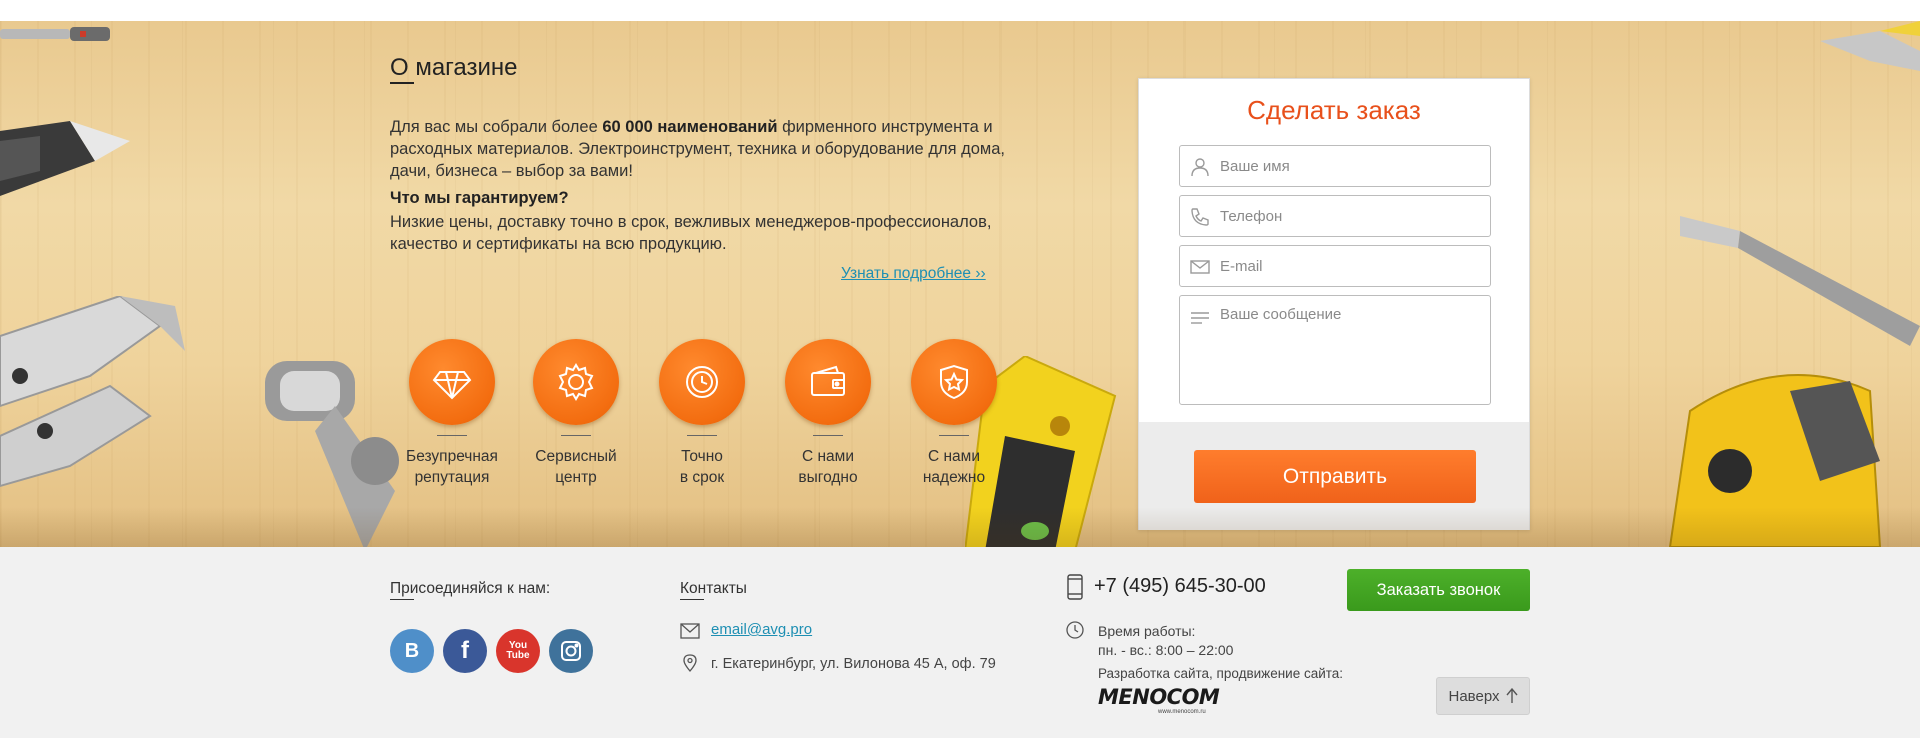  I want to click on message-input, so click(1352, 354).